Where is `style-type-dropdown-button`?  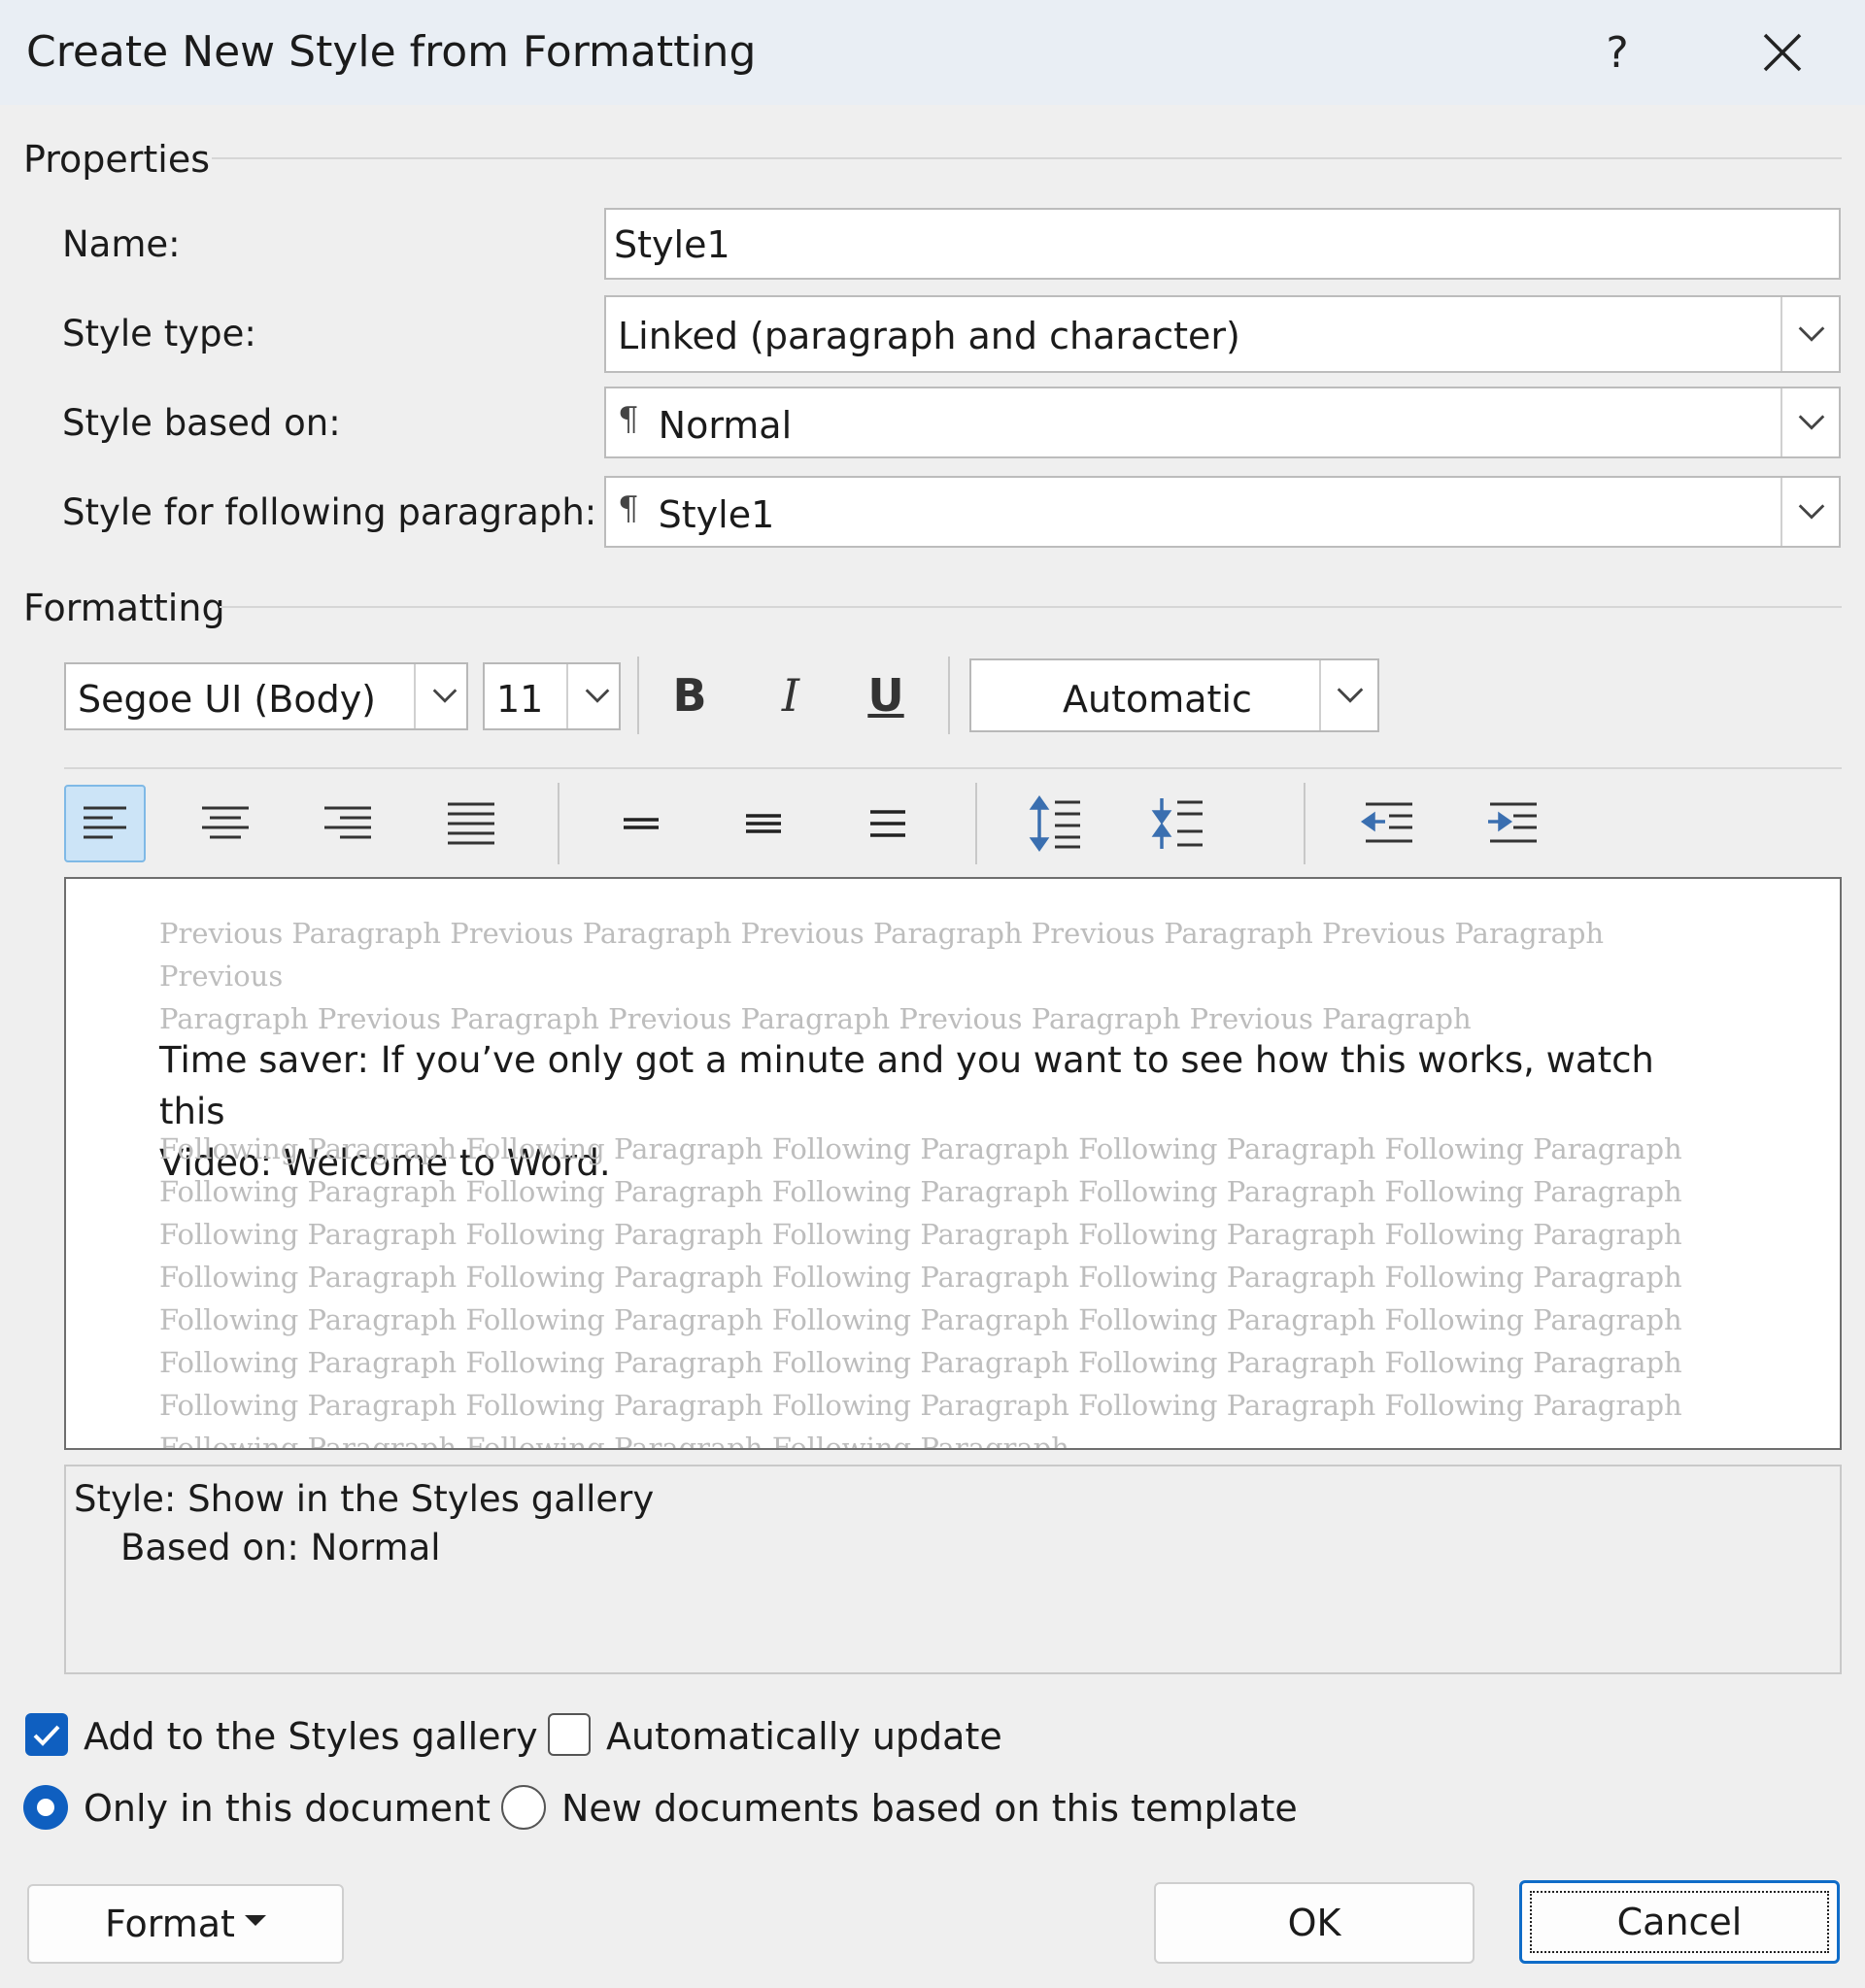
style-type-dropdown-button is located at coordinates (1809, 334).